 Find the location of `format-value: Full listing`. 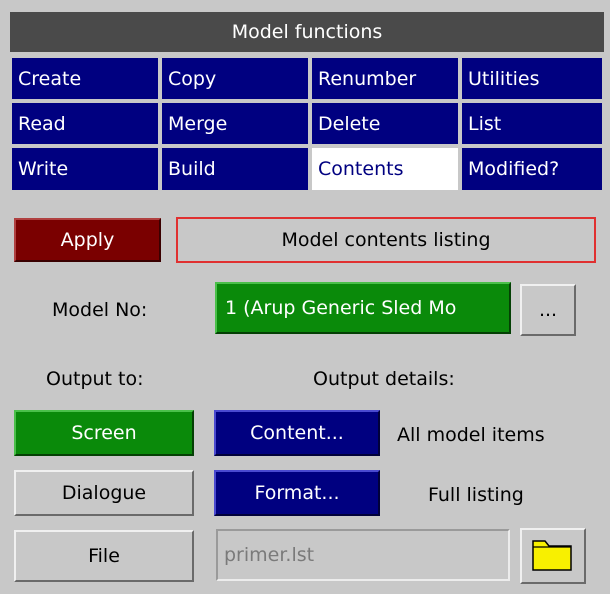

format-value: Full listing is located at coordinates (476, 495).